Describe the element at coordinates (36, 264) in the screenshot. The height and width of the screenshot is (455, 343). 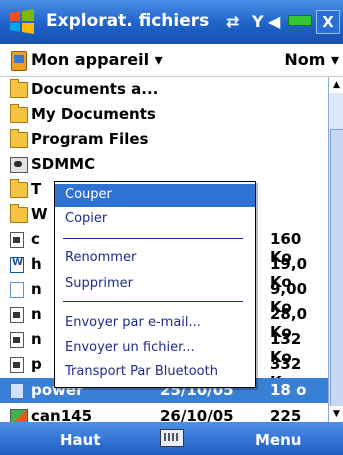
I see `file-name: h` at that location.